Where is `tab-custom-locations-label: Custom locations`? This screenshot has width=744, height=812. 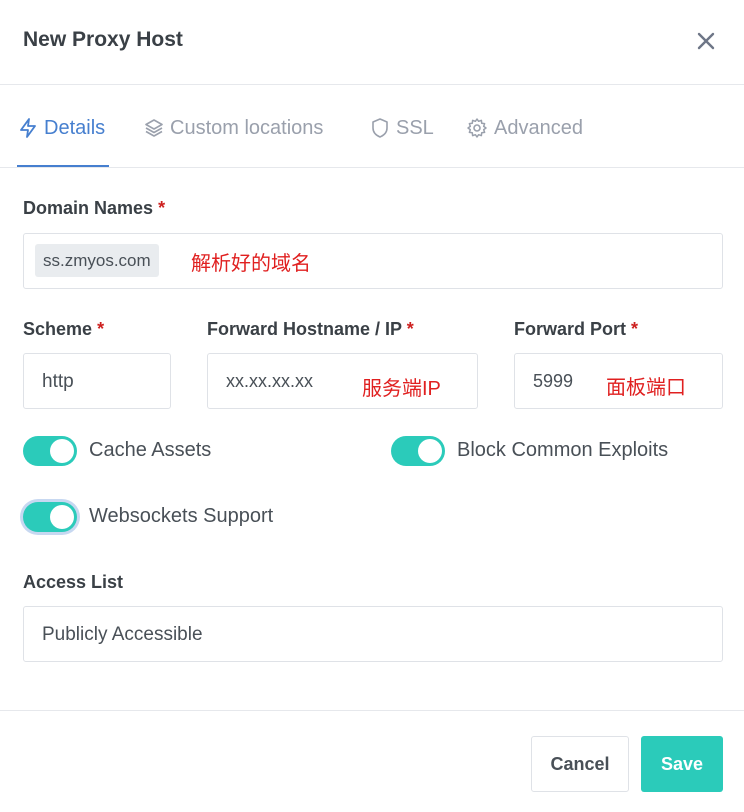
tab-custom-locations-label: Custom locations is located at coordinates (247, 127).